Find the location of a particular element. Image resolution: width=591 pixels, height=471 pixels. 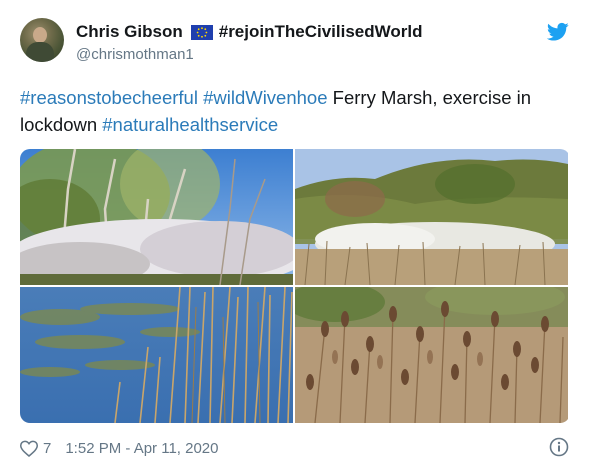

tweet-timestamp: 1:52 PM - Apr 11, 2020 is located at coordinates (141, 448).